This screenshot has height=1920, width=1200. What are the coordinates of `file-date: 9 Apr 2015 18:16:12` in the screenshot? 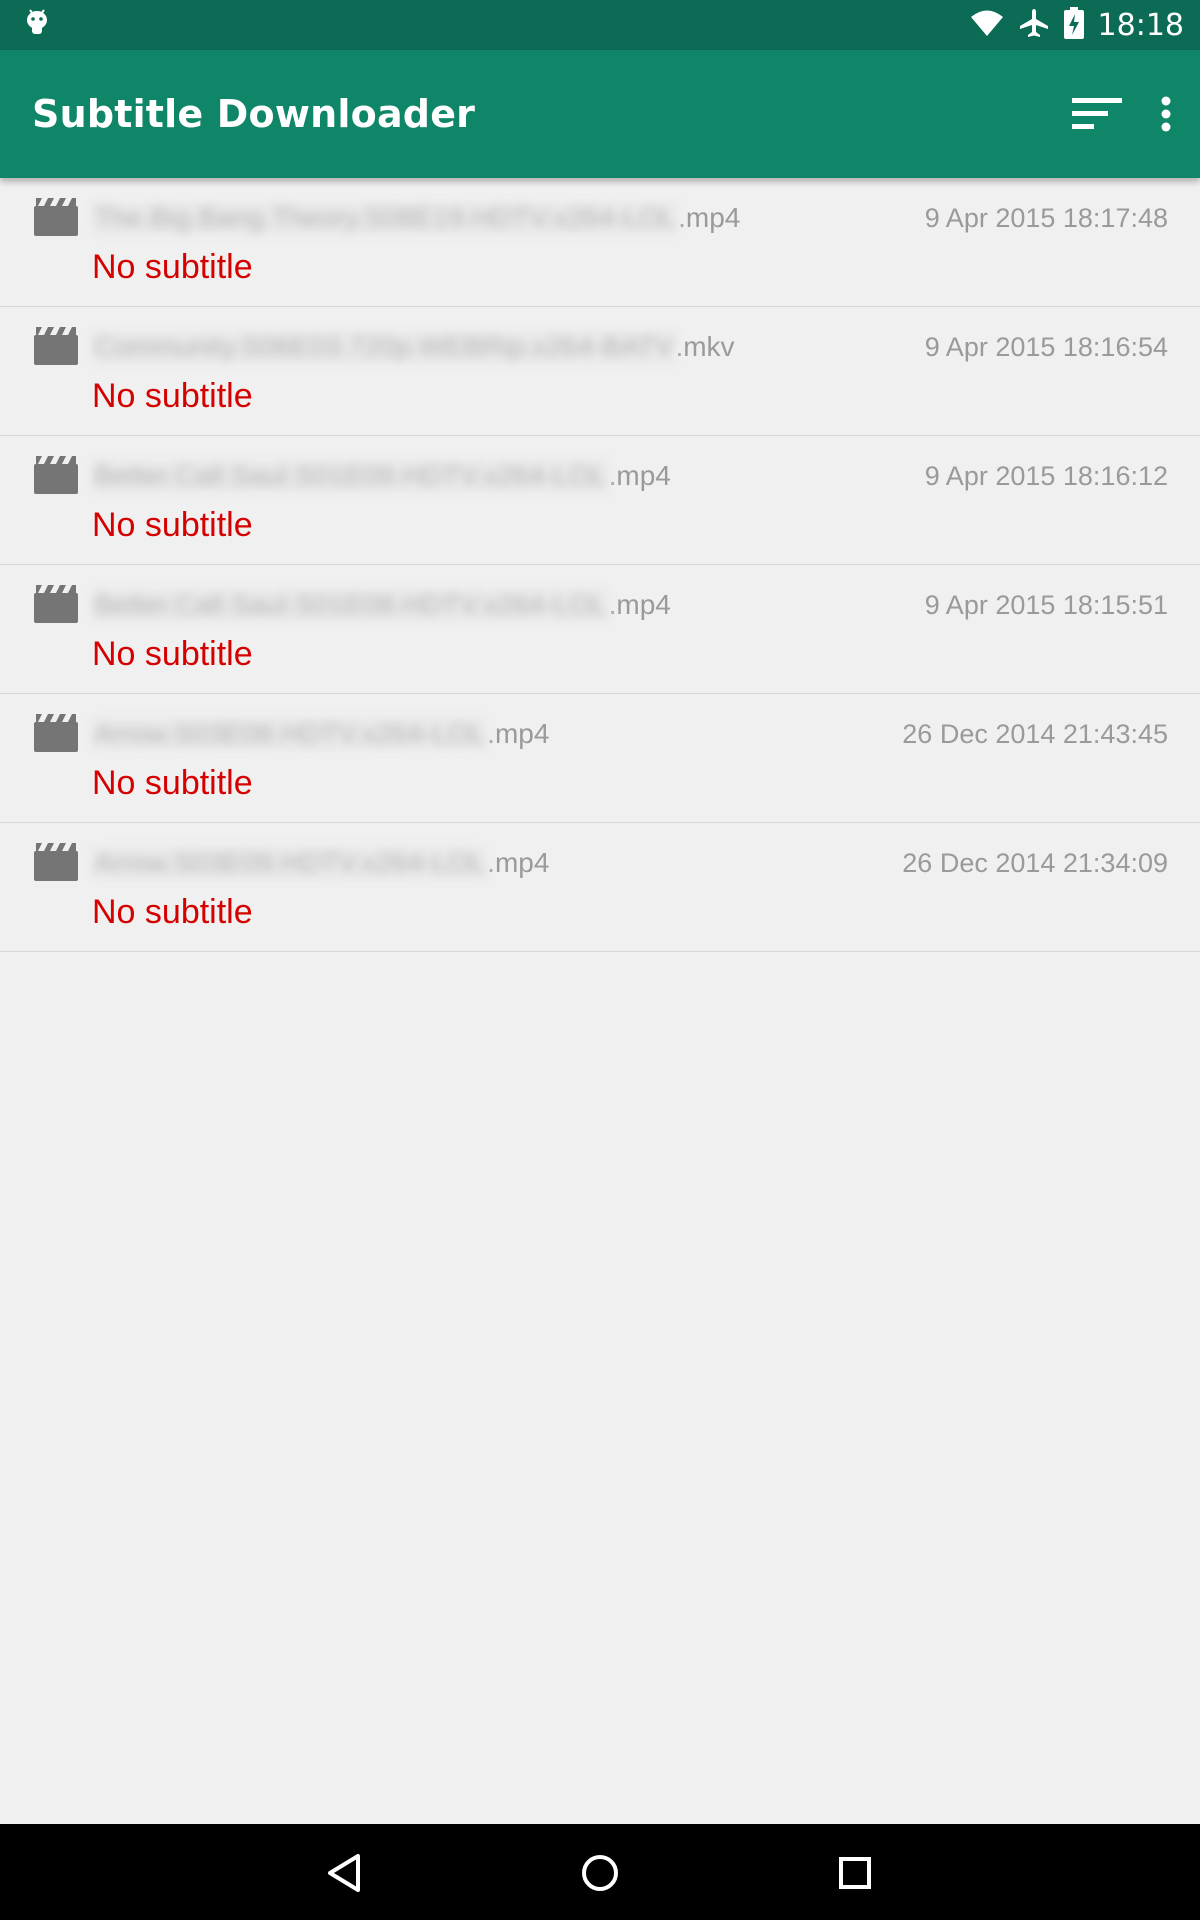 It's located at (1046, 475).